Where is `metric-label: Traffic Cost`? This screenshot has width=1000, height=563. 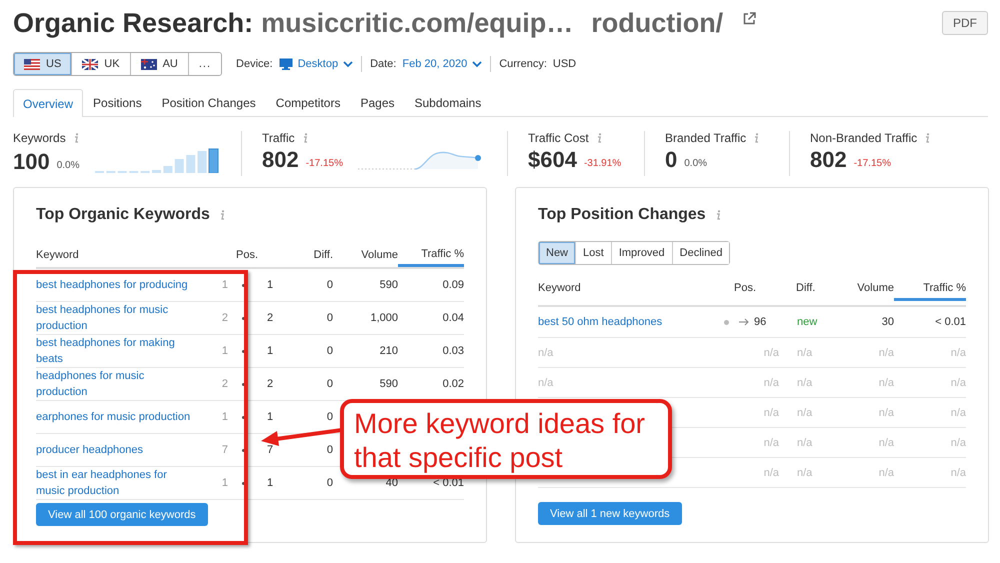
metric-label: Traffic Cost is located at coordinates (558, 138).